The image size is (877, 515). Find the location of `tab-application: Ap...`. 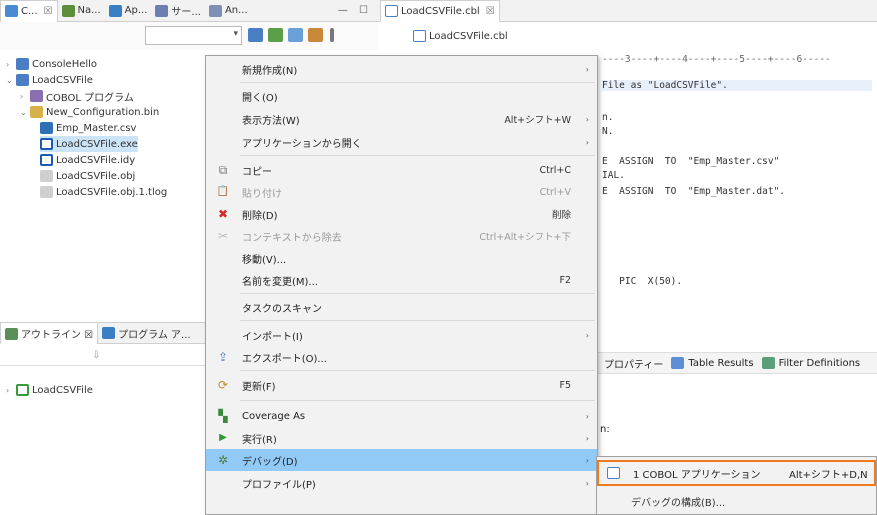

tab-application: Ap... is located at coordinates (128, 11).